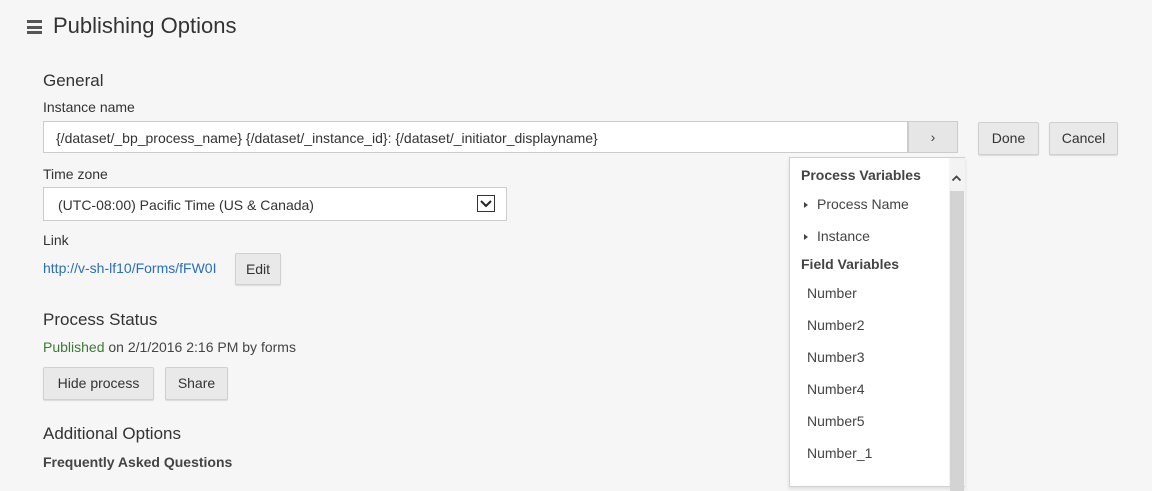 This screenshot has height=491, width=1152. Describe the element at coordinates (836, 325) in the screenshot. I see `list-item: Number2` at that location.